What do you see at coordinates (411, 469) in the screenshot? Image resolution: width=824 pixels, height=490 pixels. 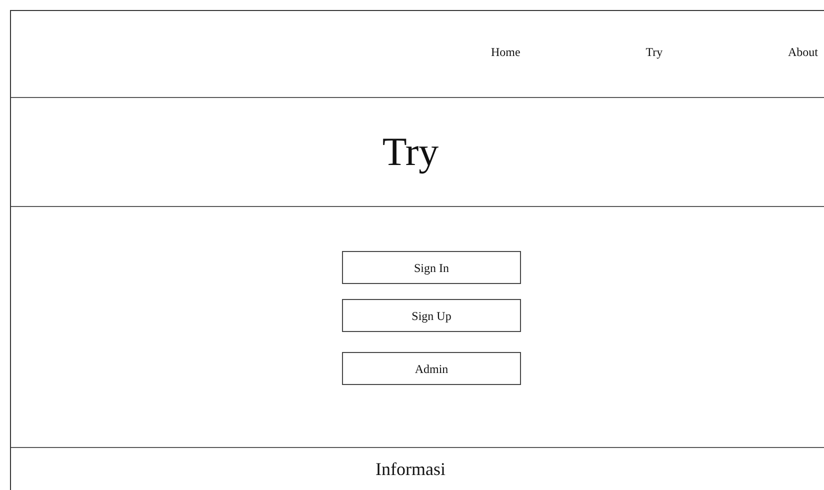 I see `footer-title: Informasi` at bounding box center [411, 469].